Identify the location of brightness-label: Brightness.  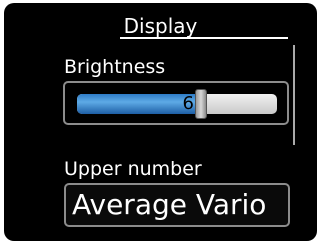
(115, 67).